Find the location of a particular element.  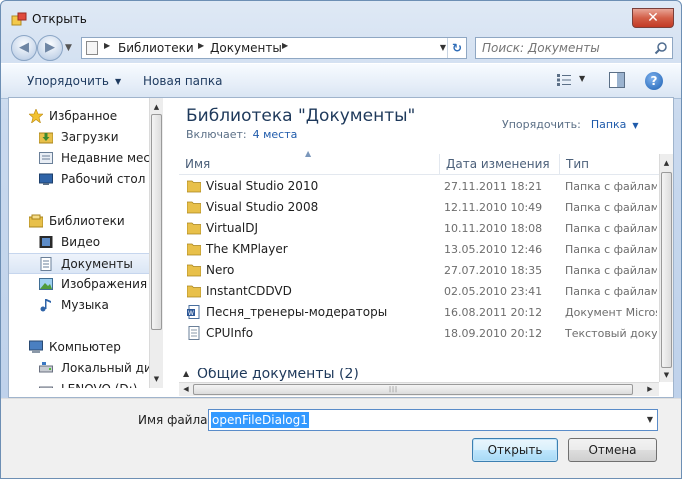

organize-button: Упорядочить ▼ is located at coordinates (74, 81).